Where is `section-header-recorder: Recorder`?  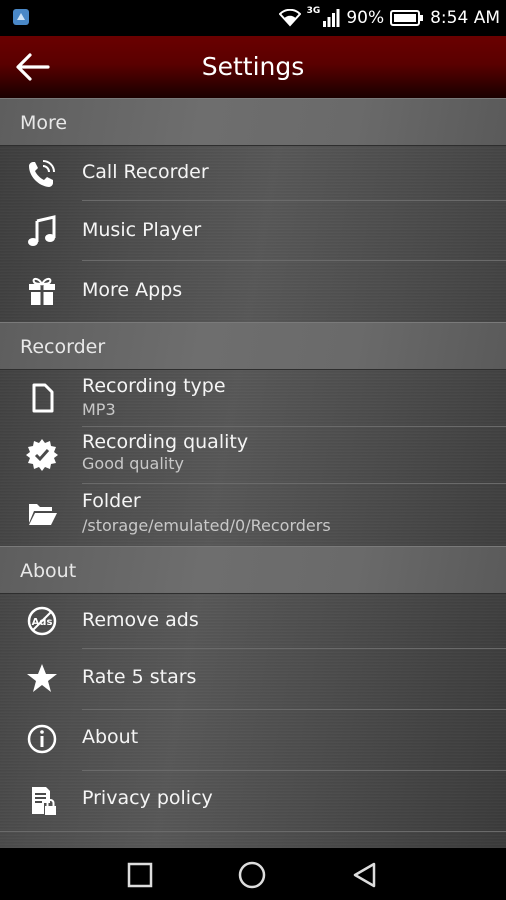
section-header-recorder: Recorder is located at coordinates (253, 346).